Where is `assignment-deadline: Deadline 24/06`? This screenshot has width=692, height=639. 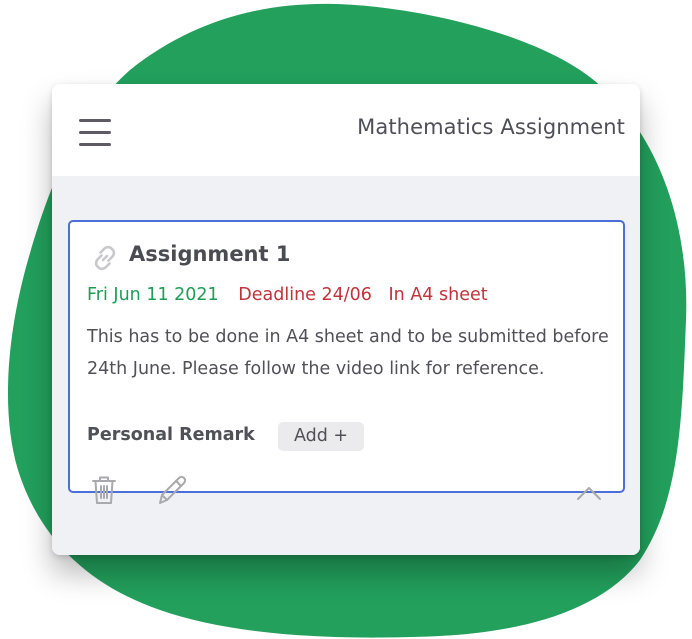 assignment-deadline: Deadline 24/06 is located at coordinates (305, 295).